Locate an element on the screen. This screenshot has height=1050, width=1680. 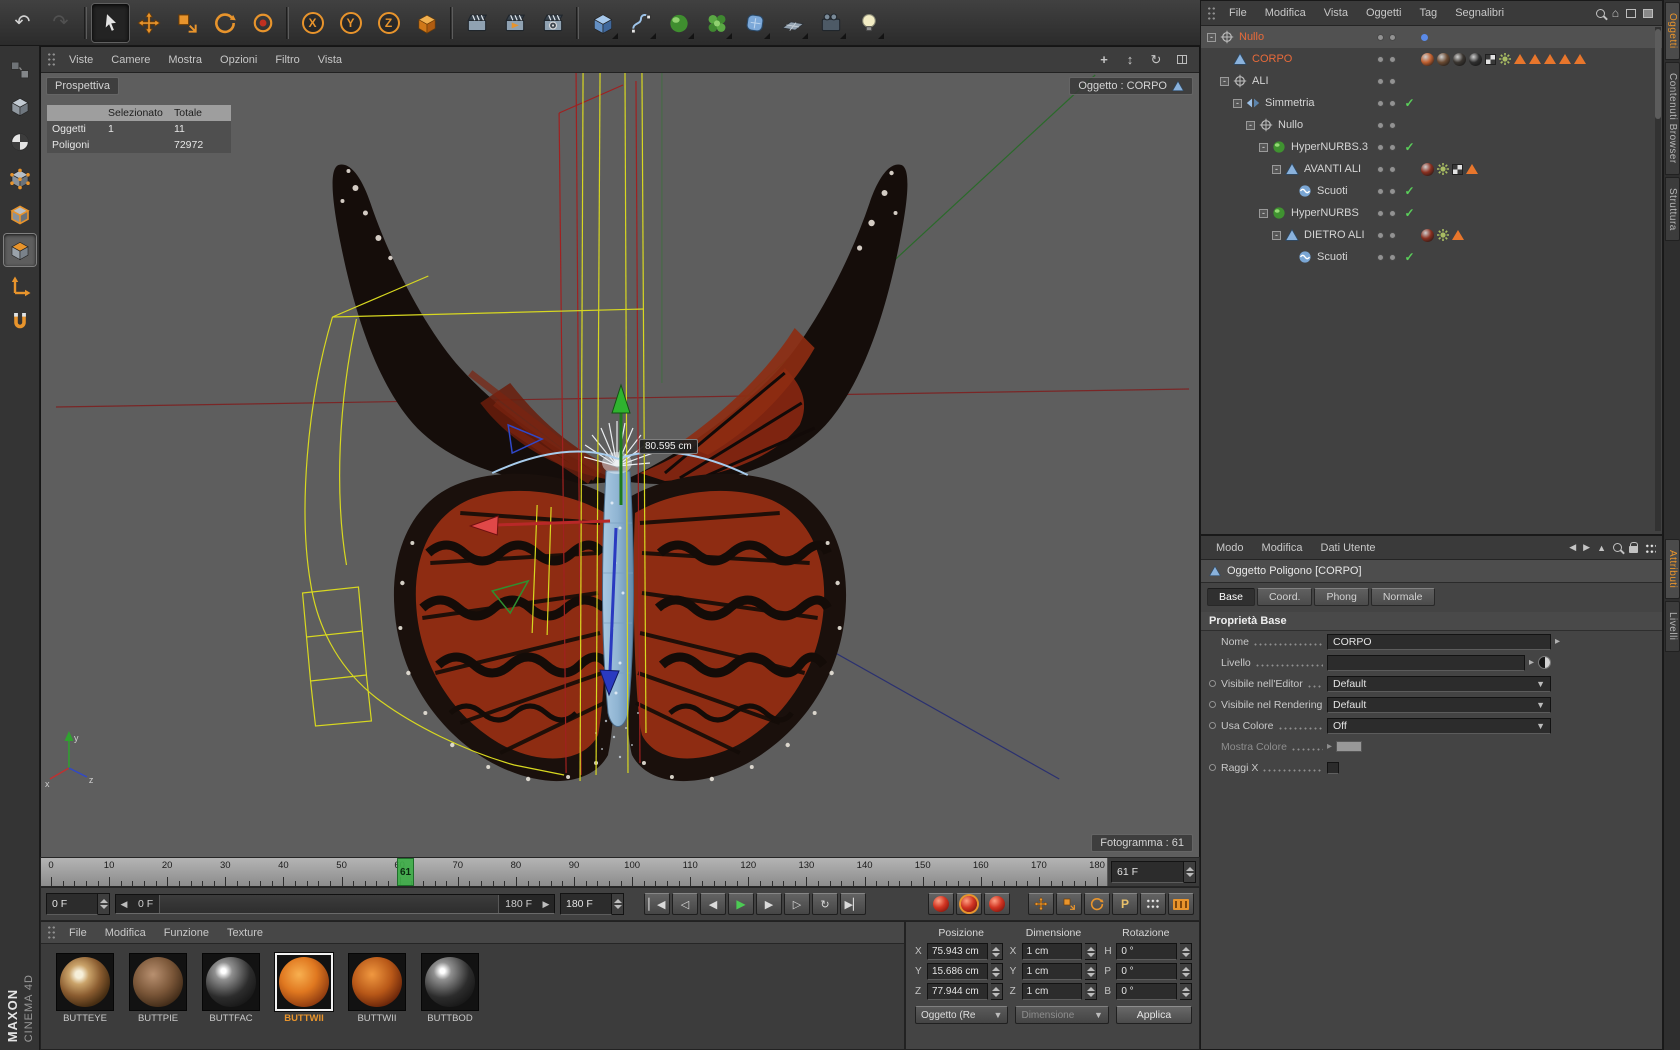
material-menu-texture: Texture is located at coordinates (245, 933).